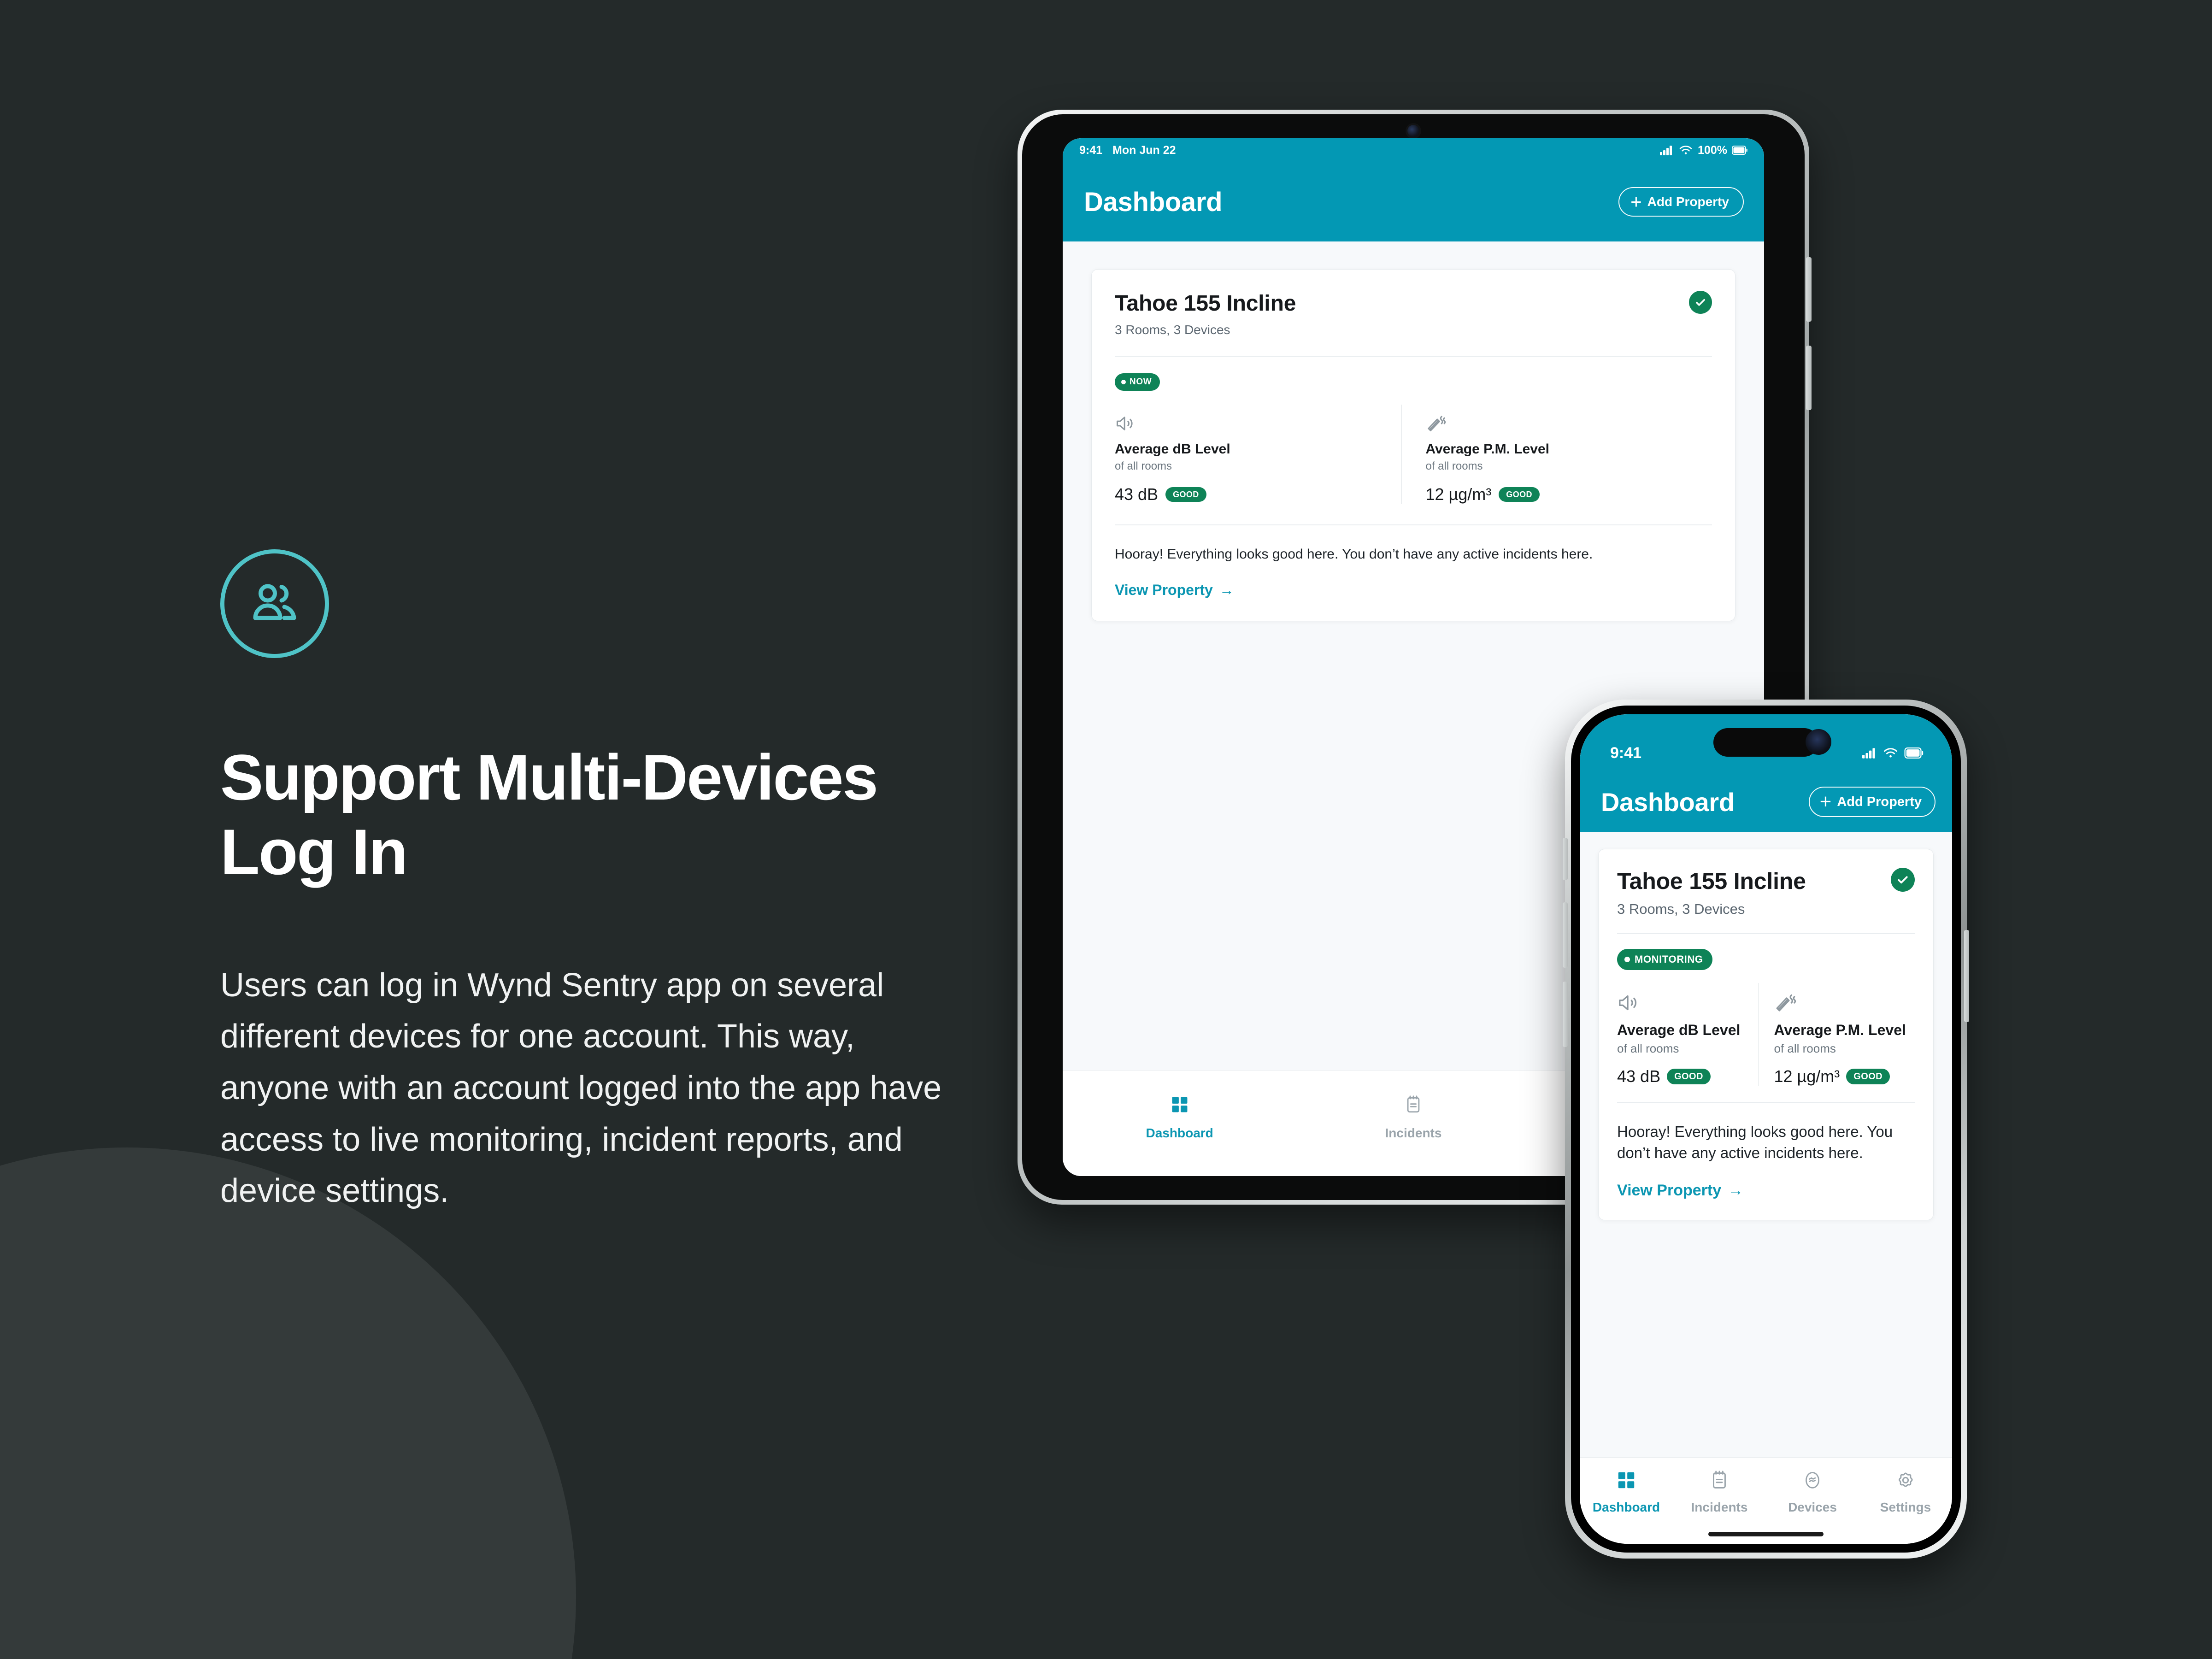  I want to click on tablet-front-camera-icon, so click(1413, 131).